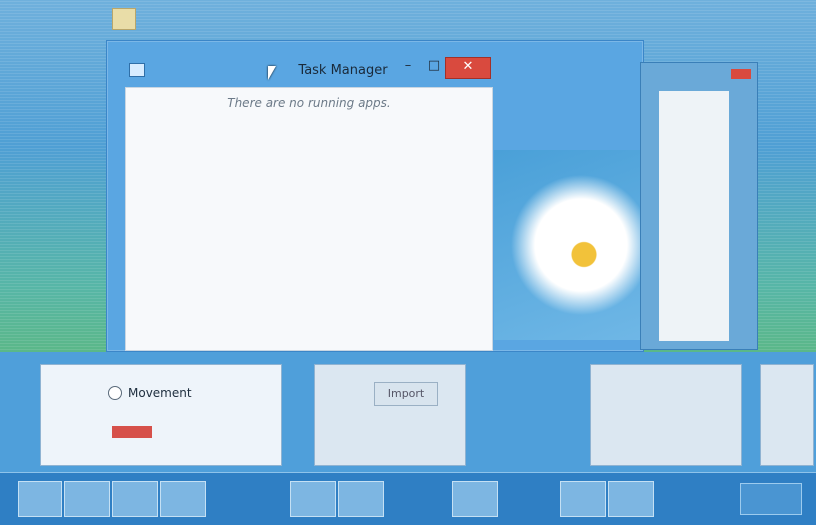 This screenshot has width=816, height=525. Describe the element at coordinates (124, 19) in the screenshot. I see `desktop-shortcut-icon` at that location.